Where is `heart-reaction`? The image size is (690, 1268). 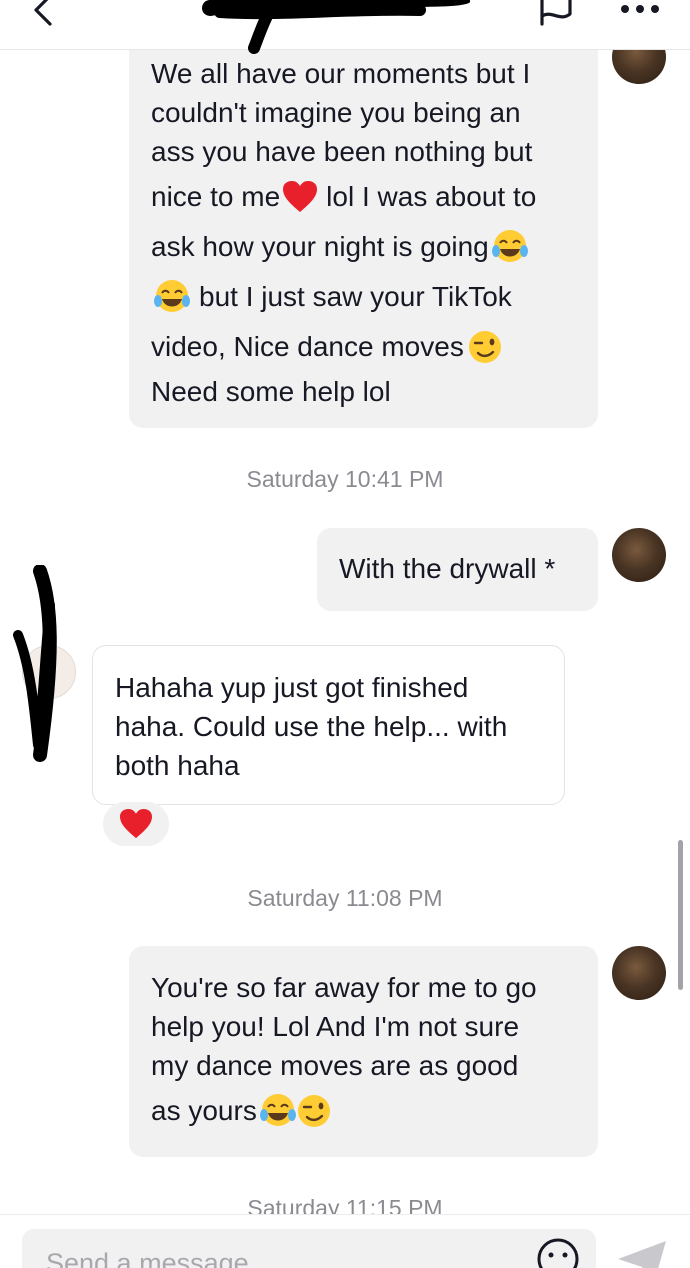 heart-reaction is located at coordinates (136, 824).